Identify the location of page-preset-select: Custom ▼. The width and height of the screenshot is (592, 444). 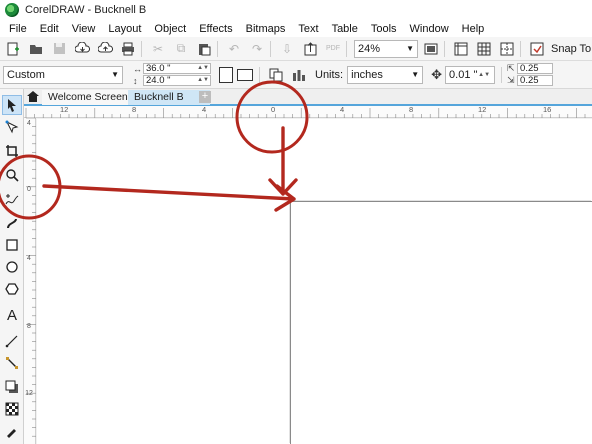
(63, 74).